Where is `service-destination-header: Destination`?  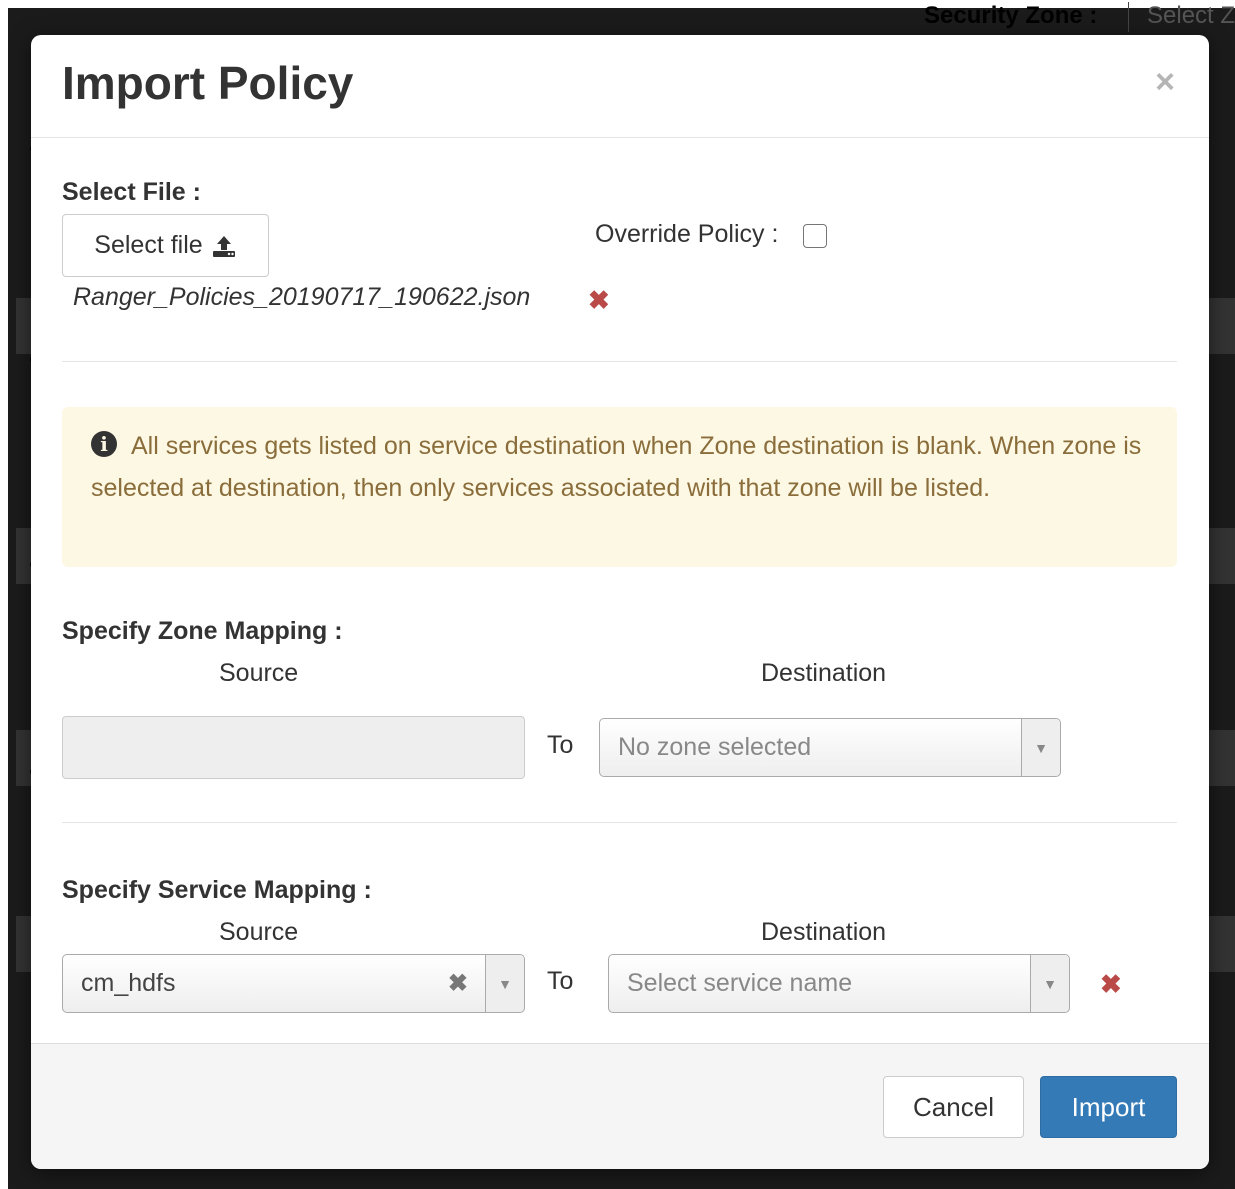 service-destination-header: Destination is located at coordinates (824, 932).